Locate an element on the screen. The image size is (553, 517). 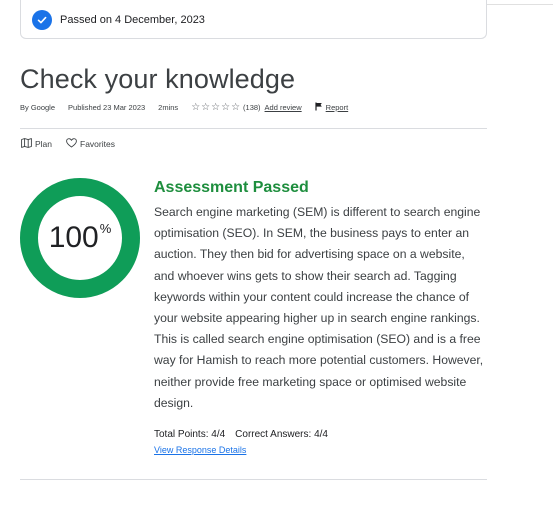
map-icon is located at coordinates (26, 144).